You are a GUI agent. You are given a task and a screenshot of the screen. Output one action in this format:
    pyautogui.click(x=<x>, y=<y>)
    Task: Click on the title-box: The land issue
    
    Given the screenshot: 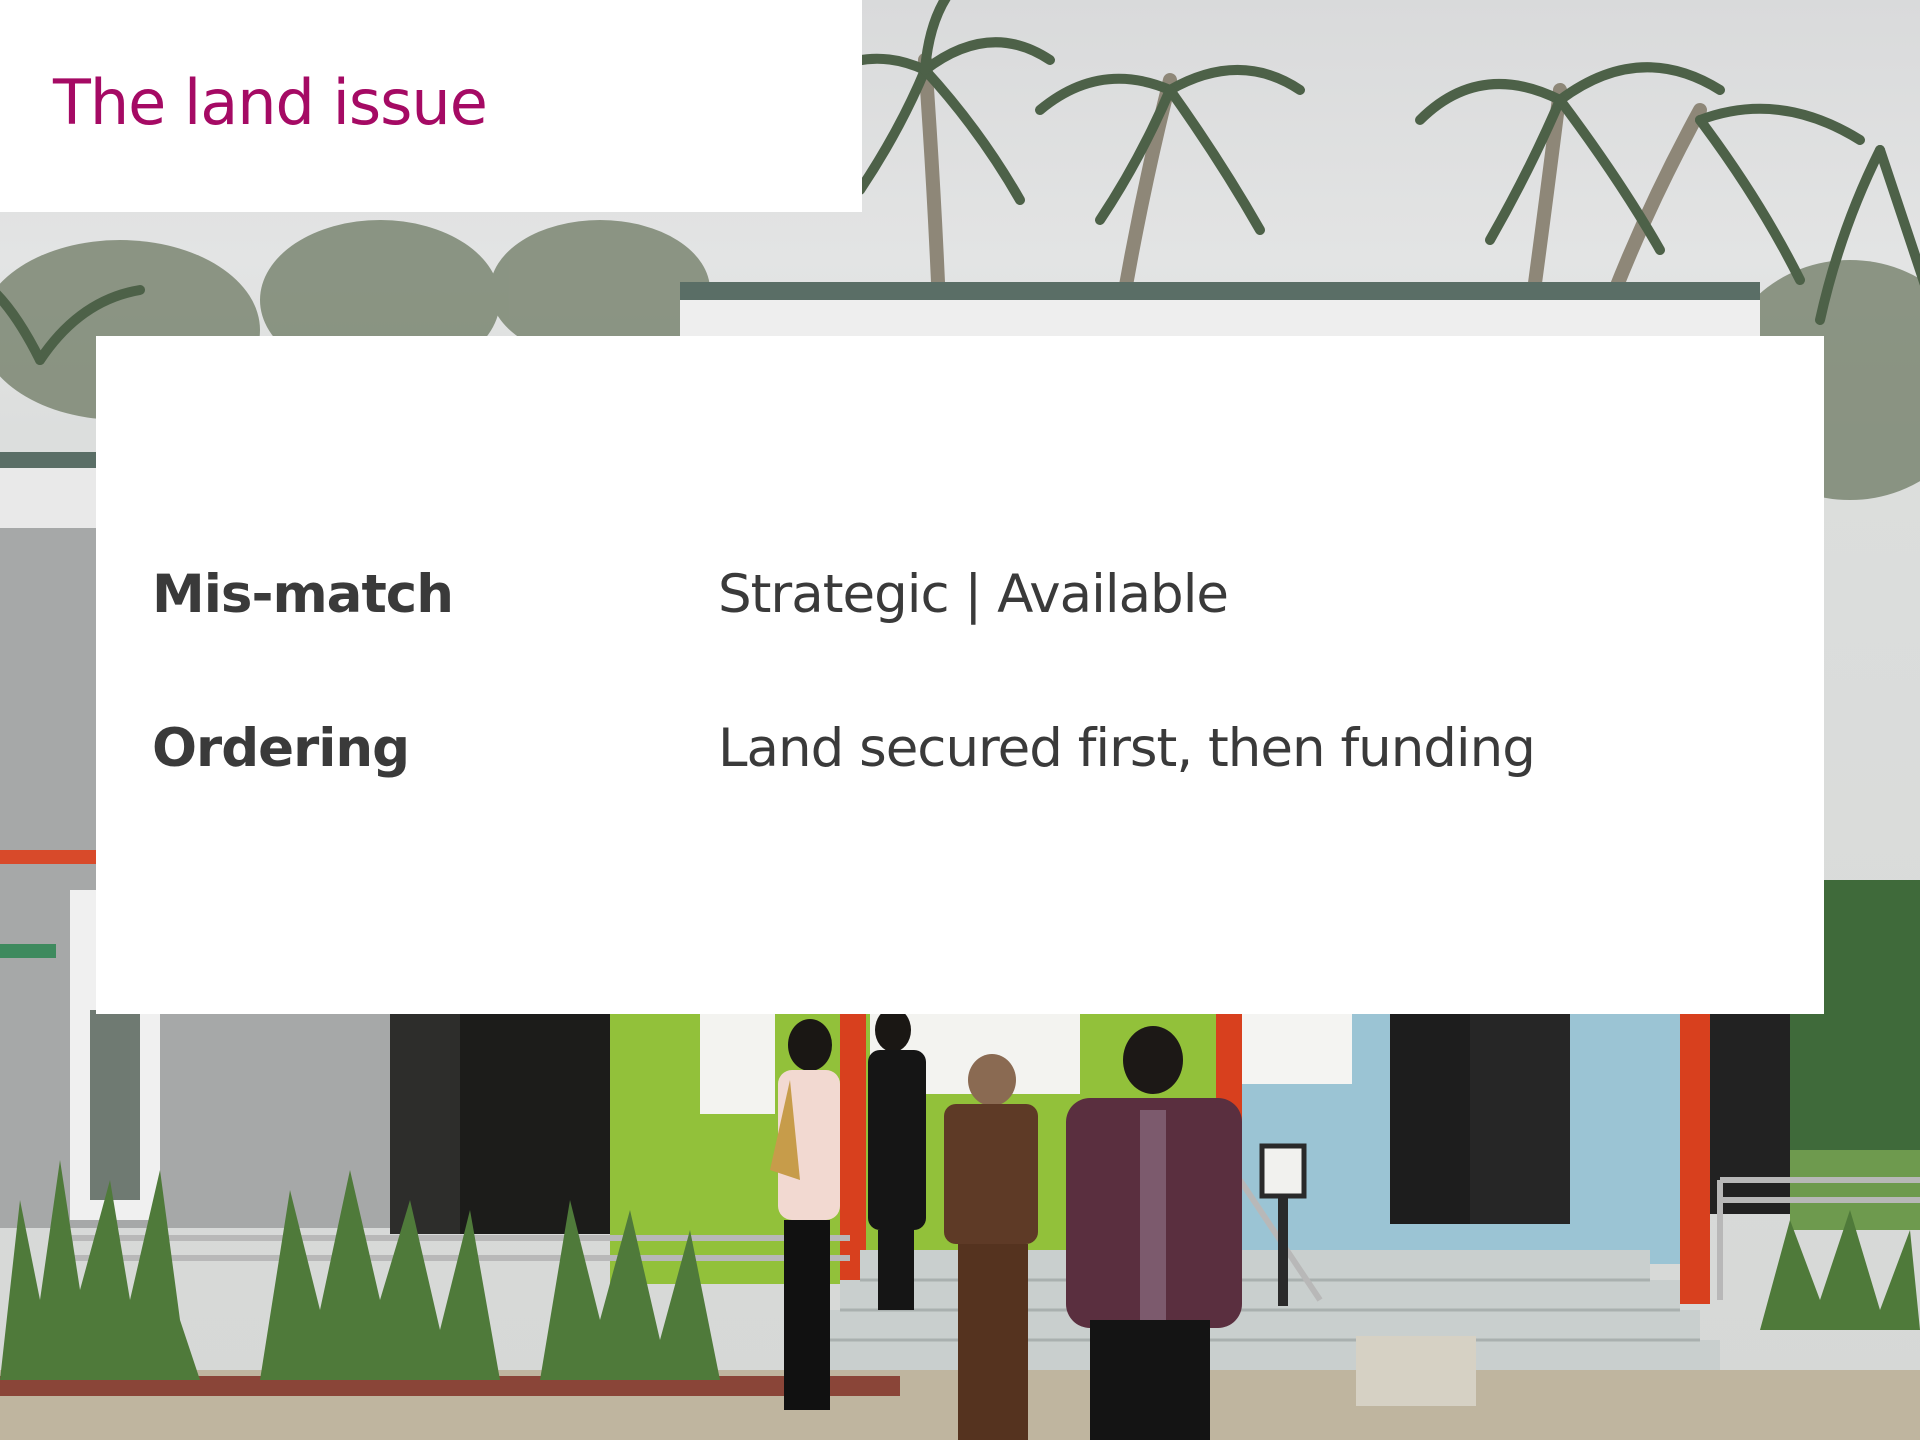 What is the action you would take?
    pyautogui.click(x=431, y=106)
    